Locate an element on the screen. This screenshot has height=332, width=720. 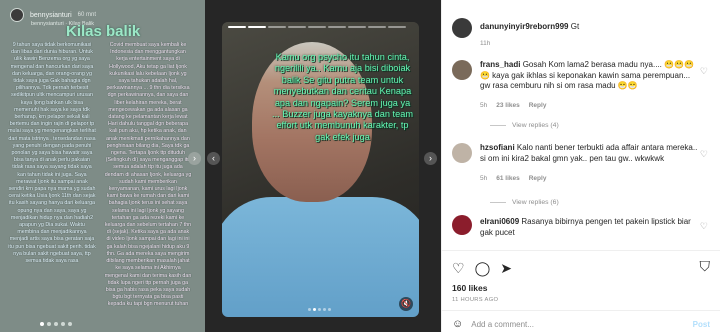
emoji-icon: ☺ is located at coordinates (457, 324).